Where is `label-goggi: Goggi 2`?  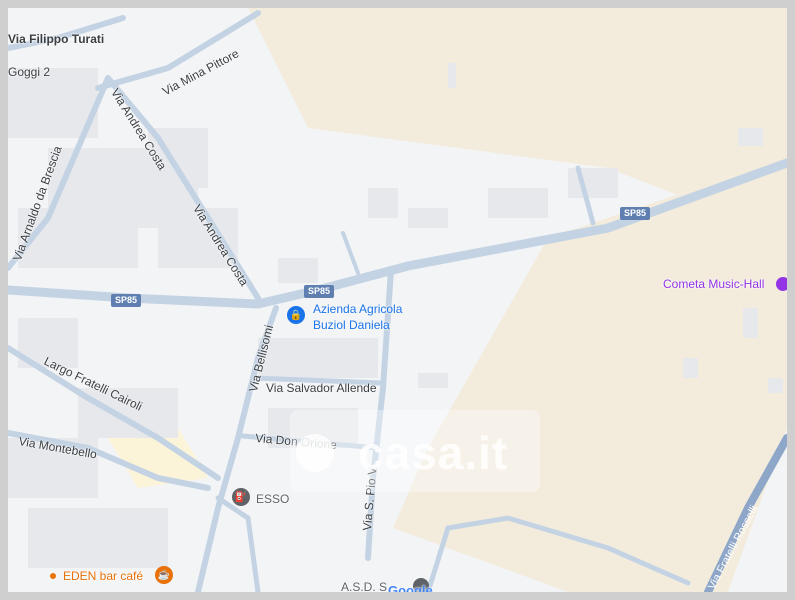
label-goggi: Goggi 2 is located at coordinates (29, 72).